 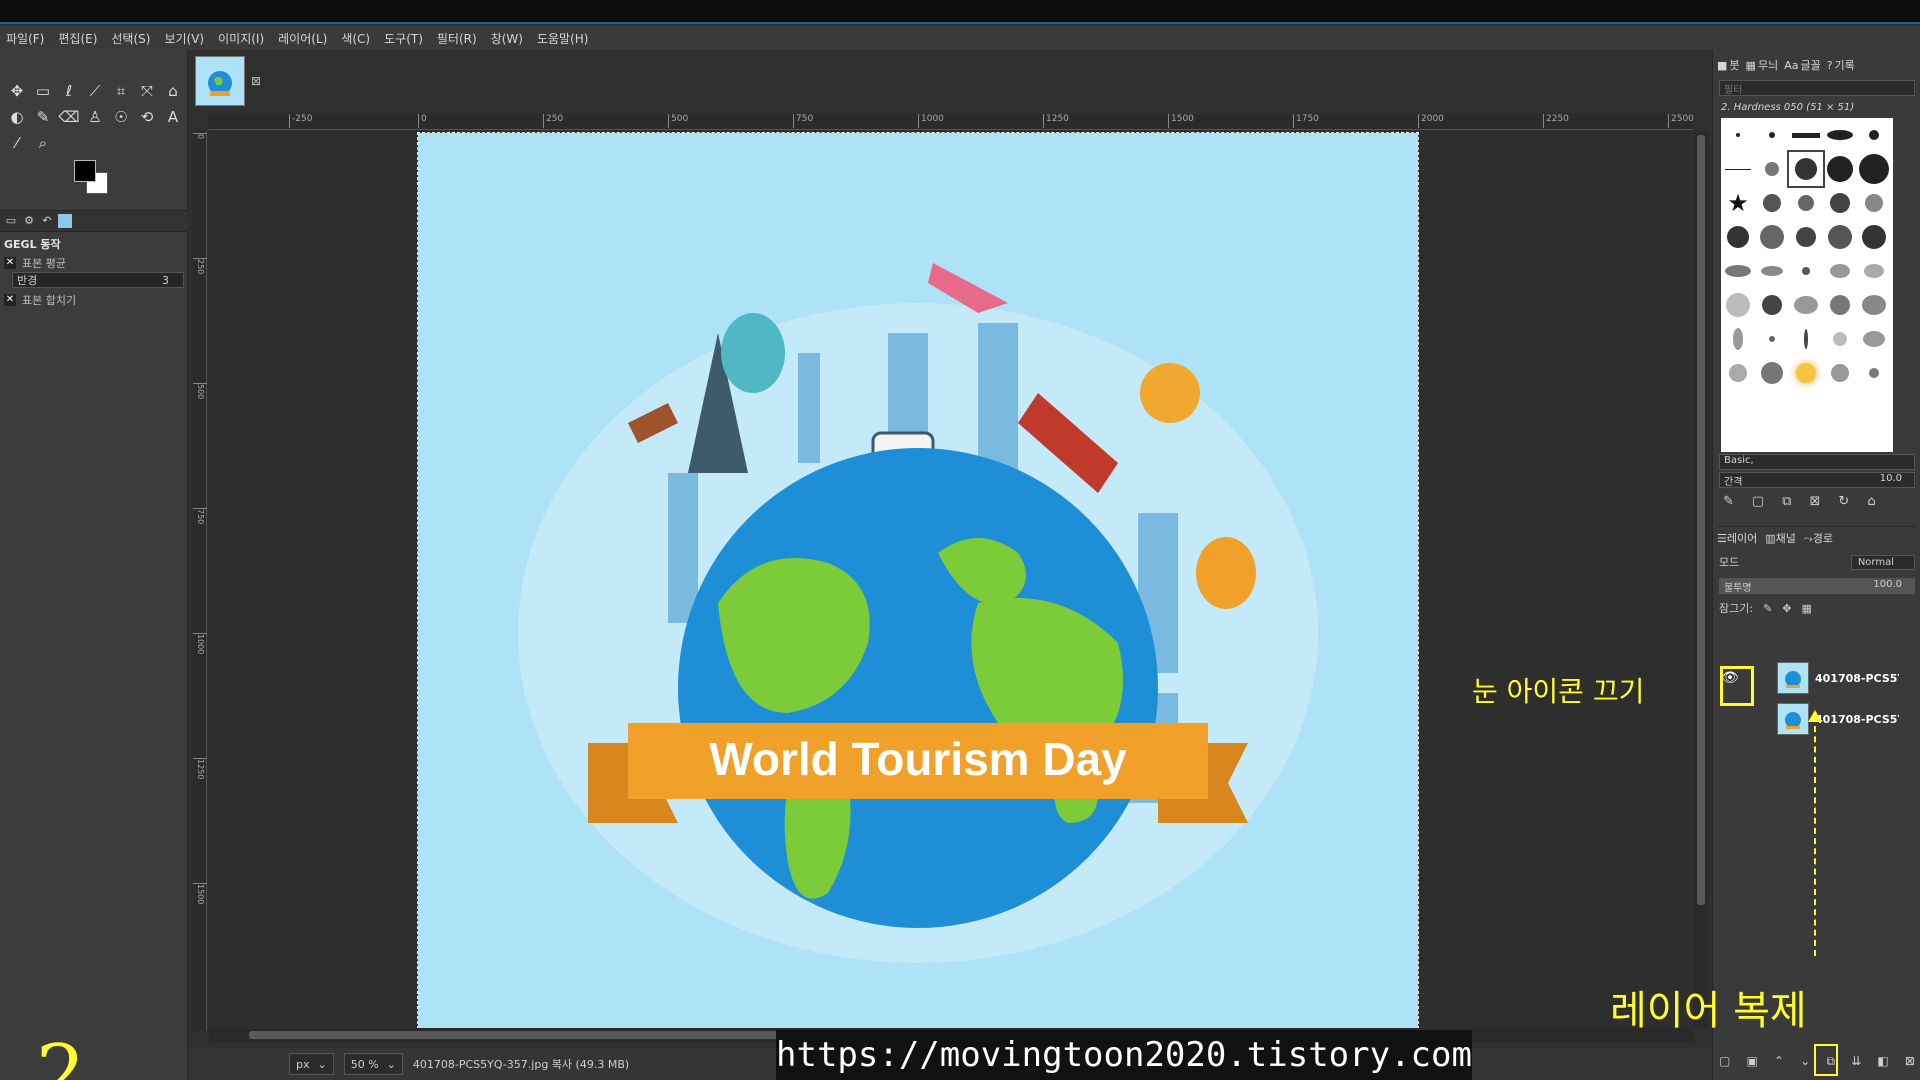 What do you see at coordinates (25, 38) in the screenshot?
I see `menu-file: 파일(F)` at bounding box center [25, 38].